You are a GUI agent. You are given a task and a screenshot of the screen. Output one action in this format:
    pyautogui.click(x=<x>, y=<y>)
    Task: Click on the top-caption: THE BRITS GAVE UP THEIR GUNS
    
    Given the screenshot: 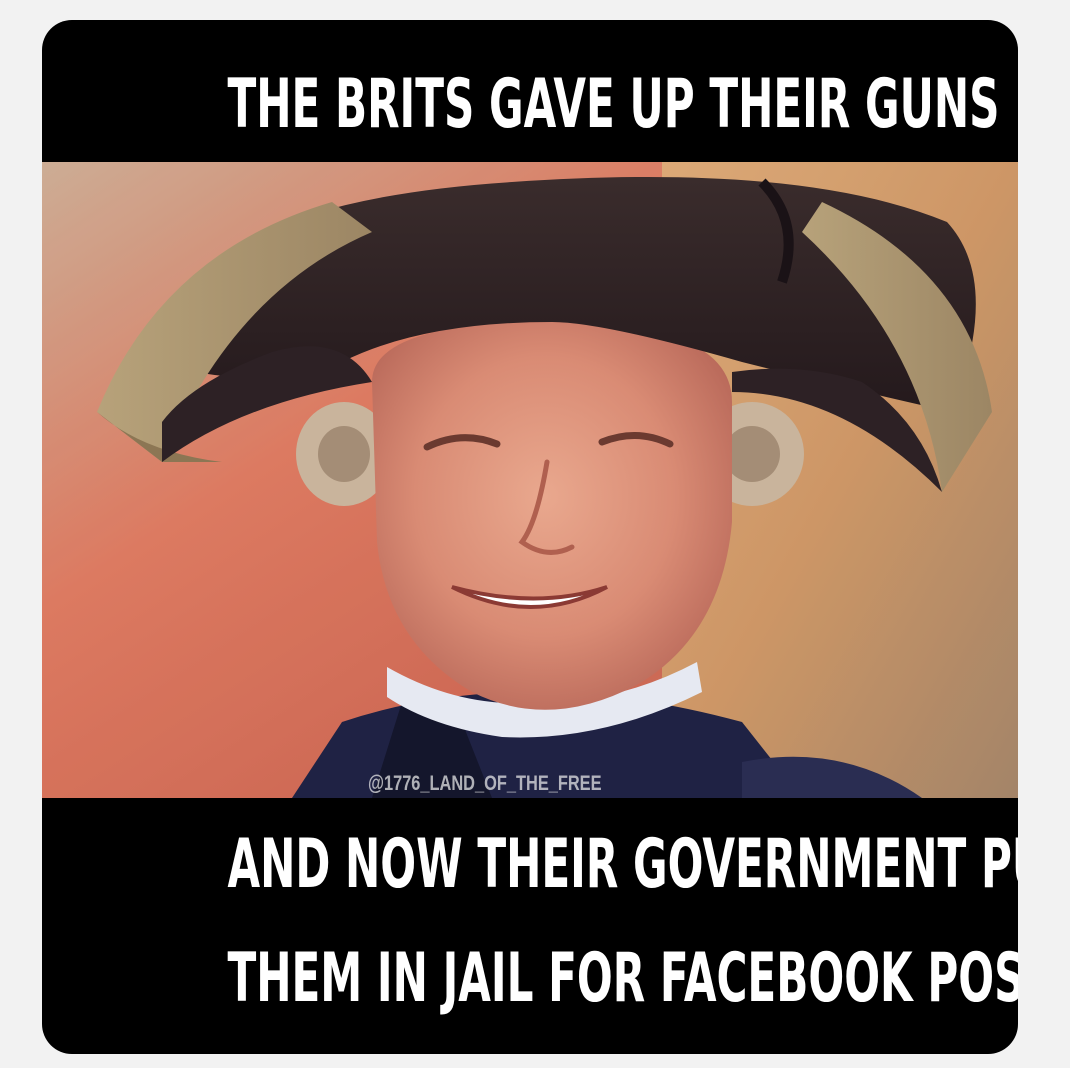 What is the action you would take?
    pyautogui.click(x=613, y=104)
    